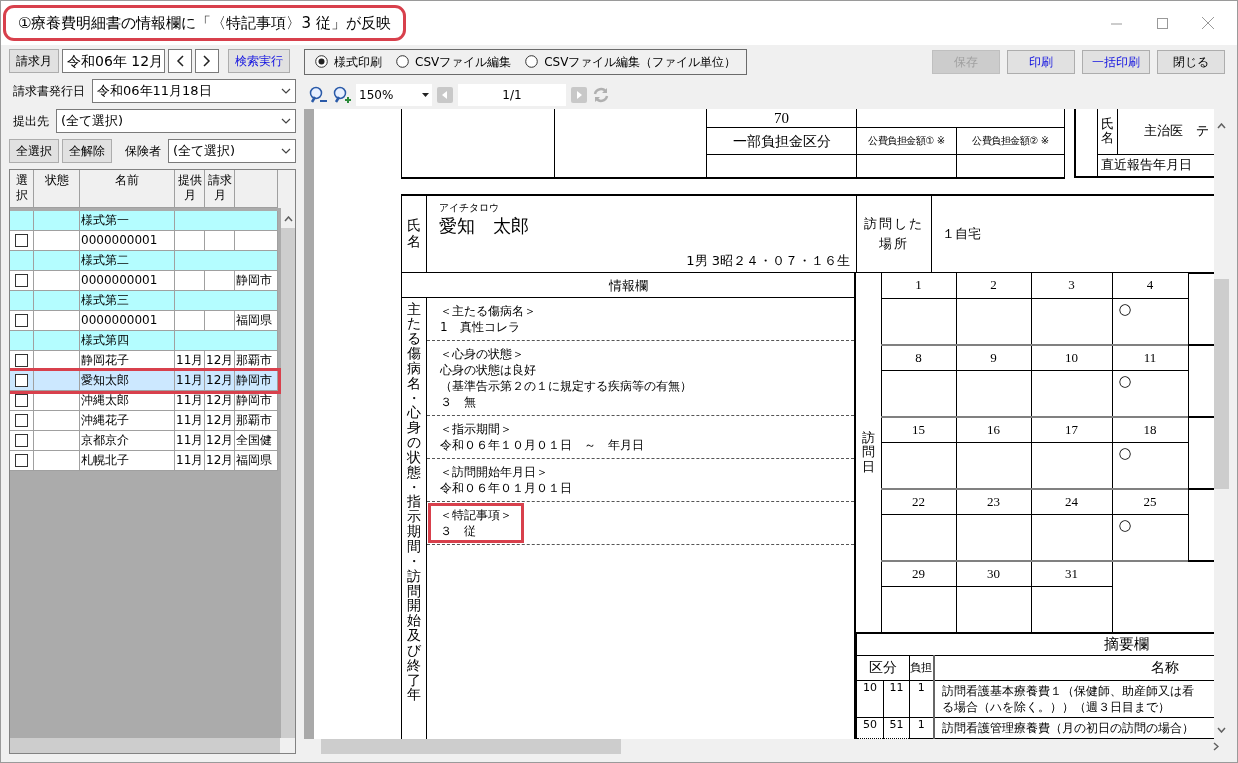 This screenshot has width=1238, height=763. Describe the element at coordinates (631, 62) in the screenshot. I see `radio-option: CSVファイル編集（ファイル単位）` at that location.